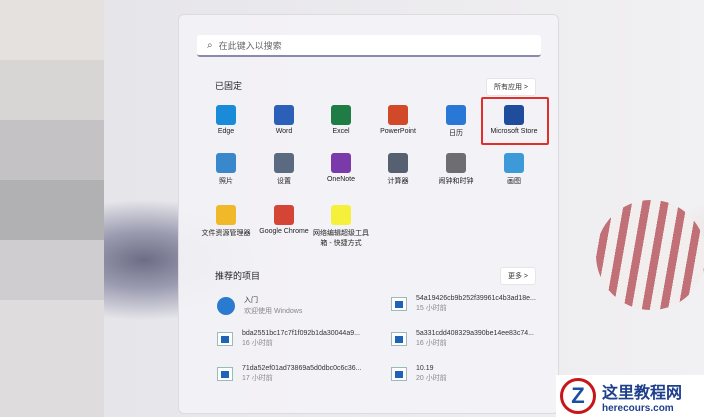 The image size is (704, 417). I want to click on pinned-app: Edge, so click(226, 120).